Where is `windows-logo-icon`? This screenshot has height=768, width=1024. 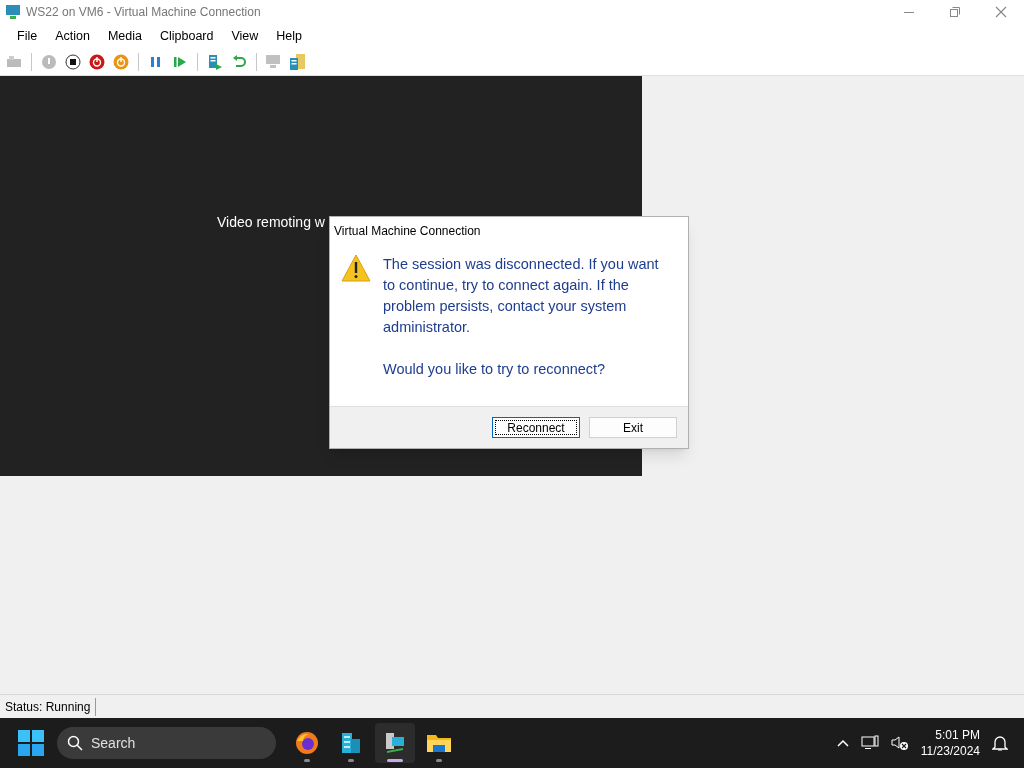
windows-logo-icon is located at coordinates (31, 743).